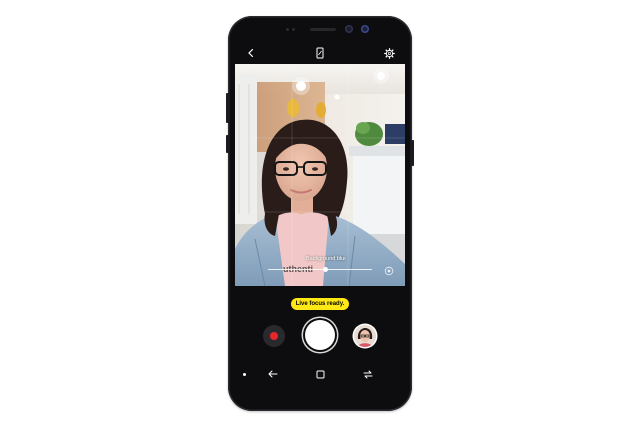 This screenshot has height=427, width=640. I want to click on gallery-thumbnail-icon, so click(365, 336).